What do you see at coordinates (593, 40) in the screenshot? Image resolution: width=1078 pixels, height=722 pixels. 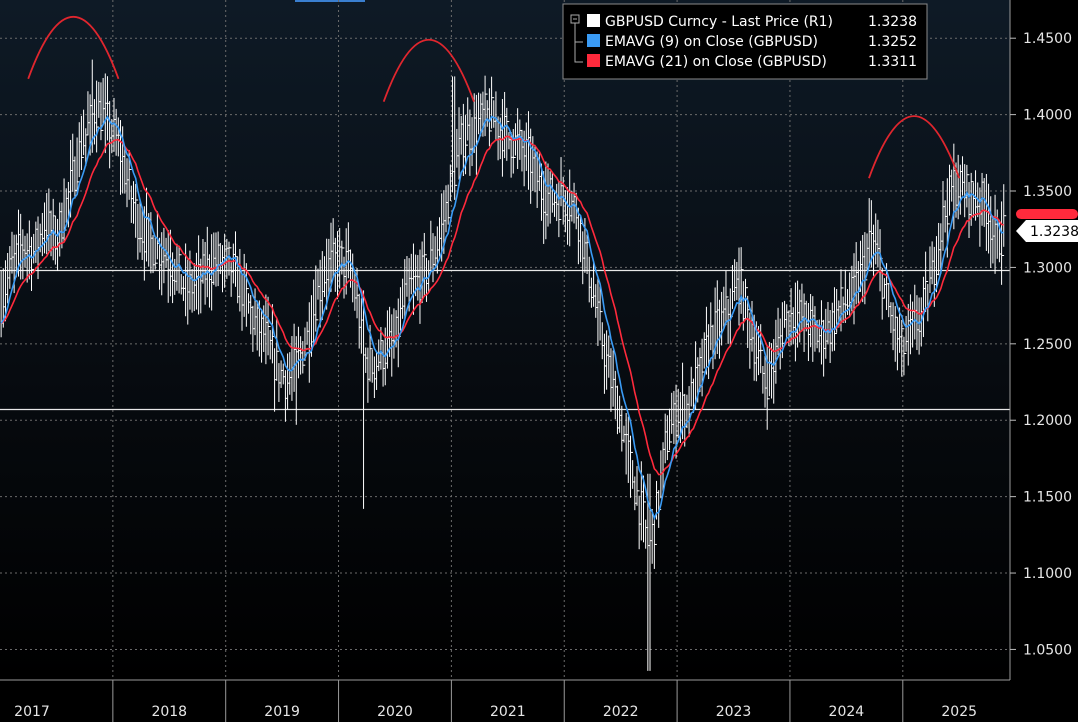 I see `legend-swatch-ema9` at bounding box center [593, 40].